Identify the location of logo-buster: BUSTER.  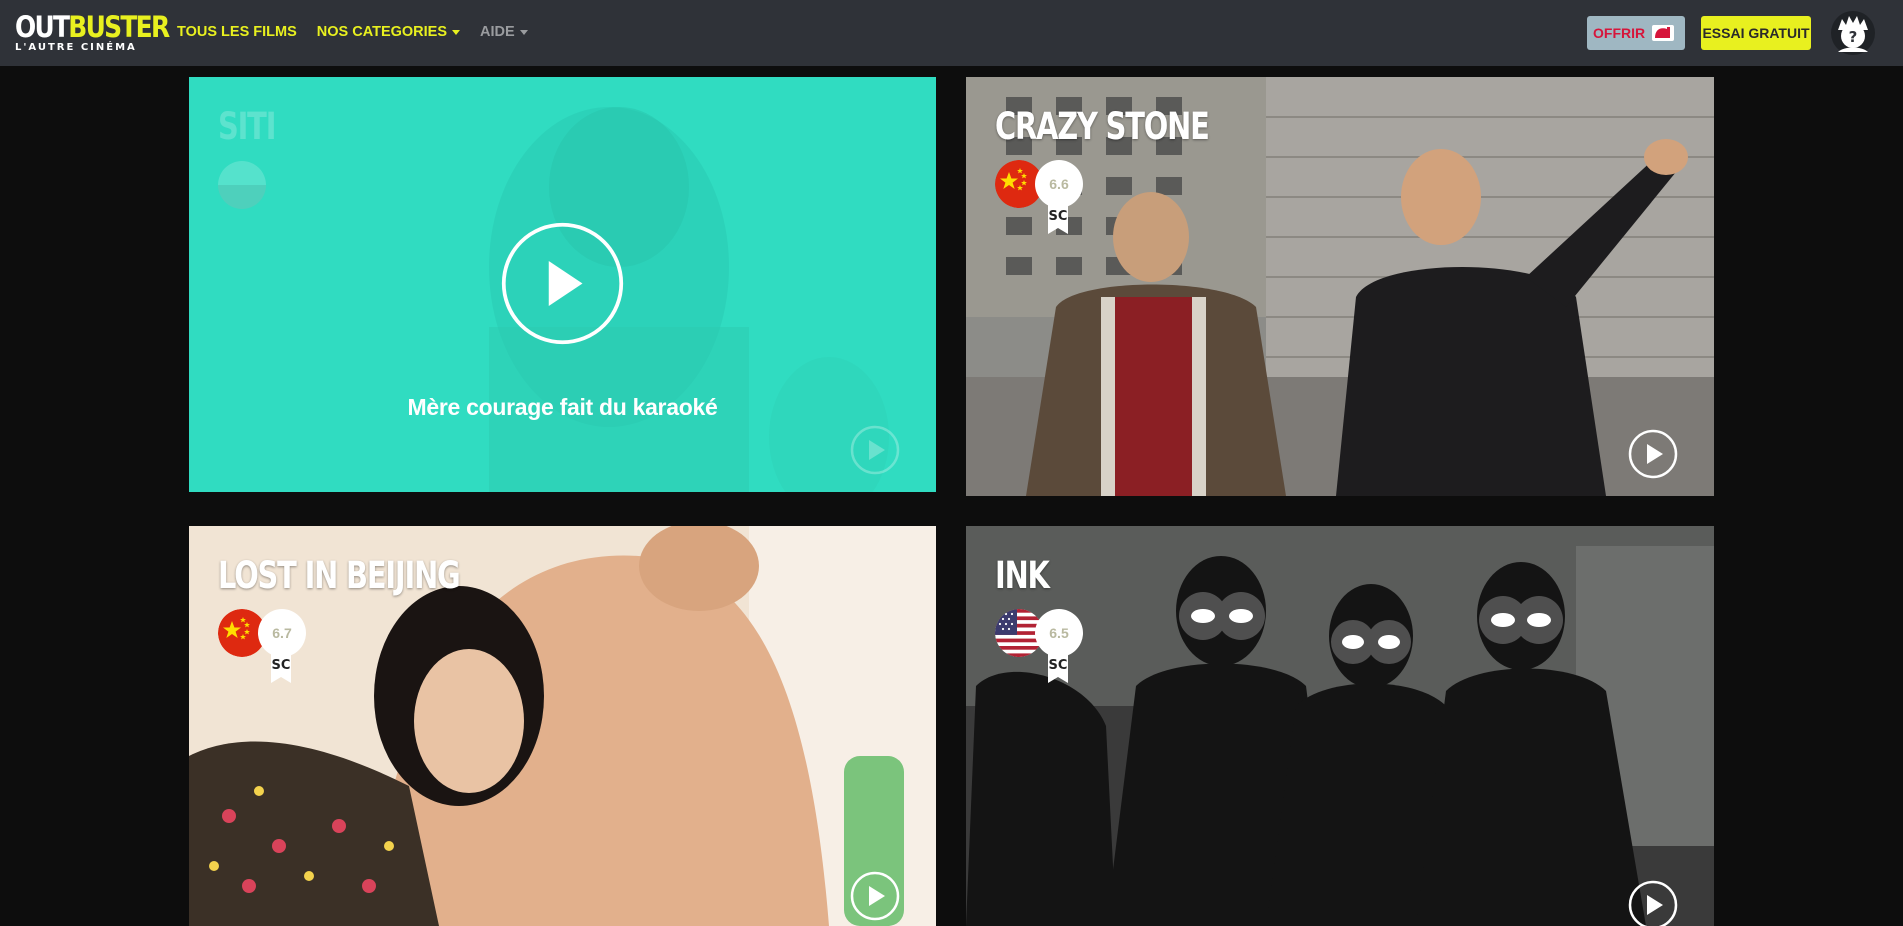
(119, 27).